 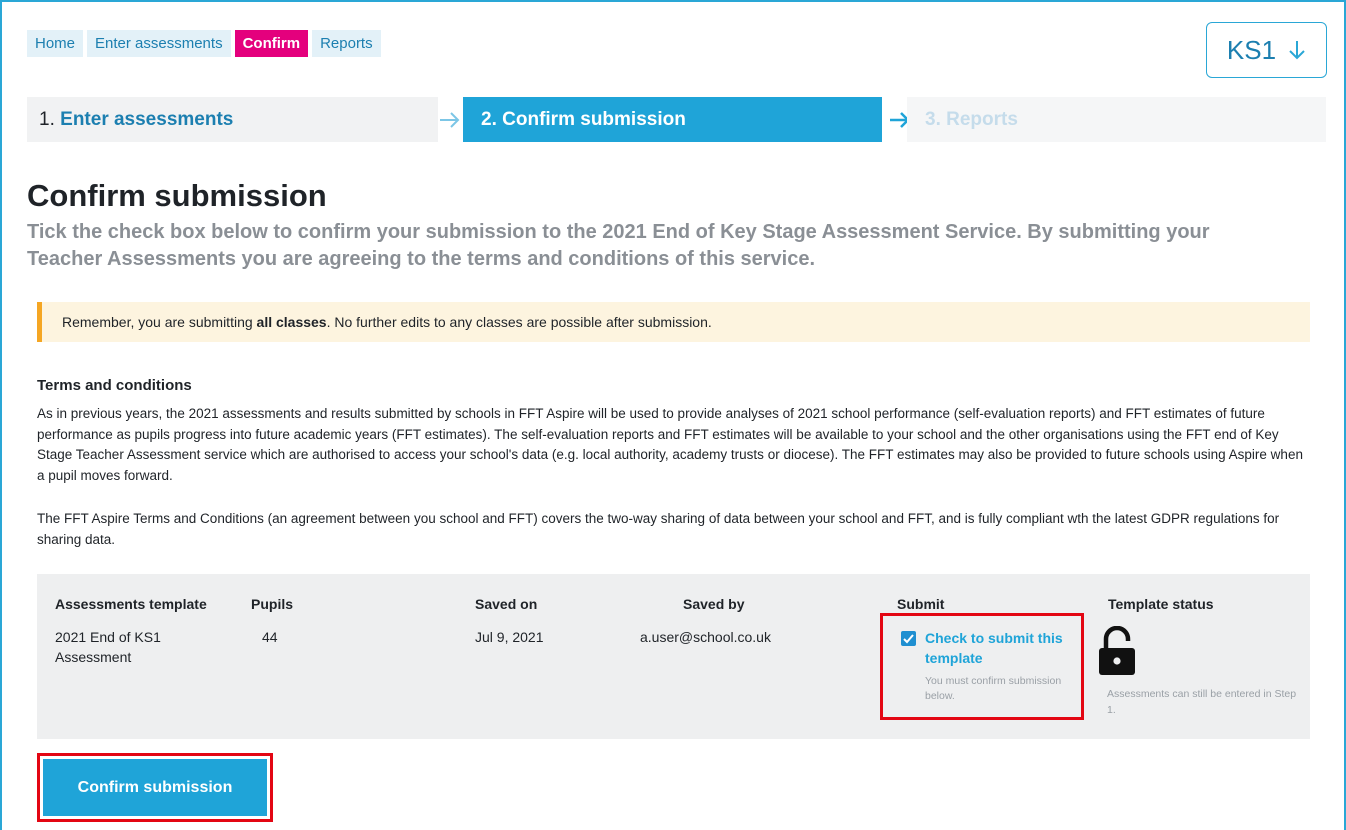 What do you see at coordinates (1161, 604) in the screenshot?
I see `column-header-status: Template status` at bounding box center [1161, 604].